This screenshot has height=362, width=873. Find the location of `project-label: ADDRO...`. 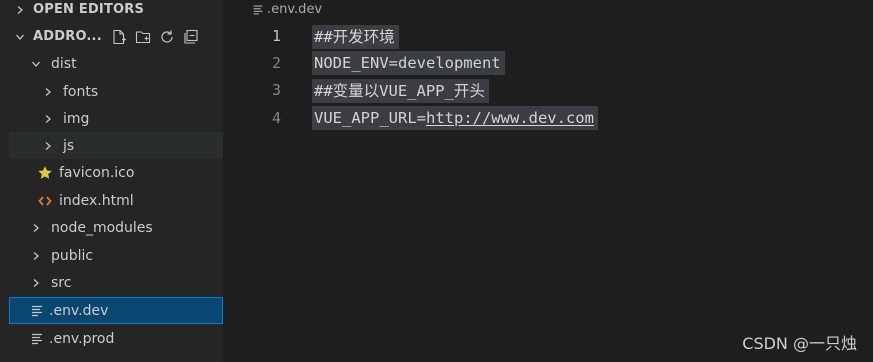

project-label: ADDRO... is located at coordinates (67, 36).